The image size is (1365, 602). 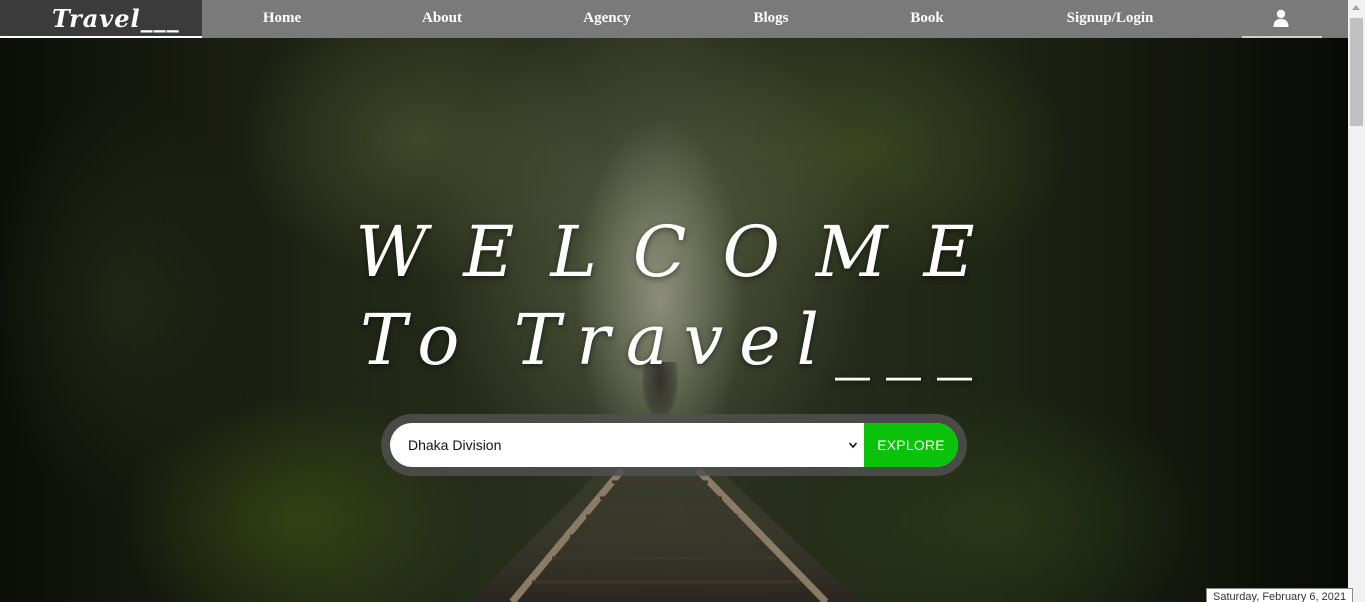 I want to click on nav-home: Home, so click(x=282, y=19).